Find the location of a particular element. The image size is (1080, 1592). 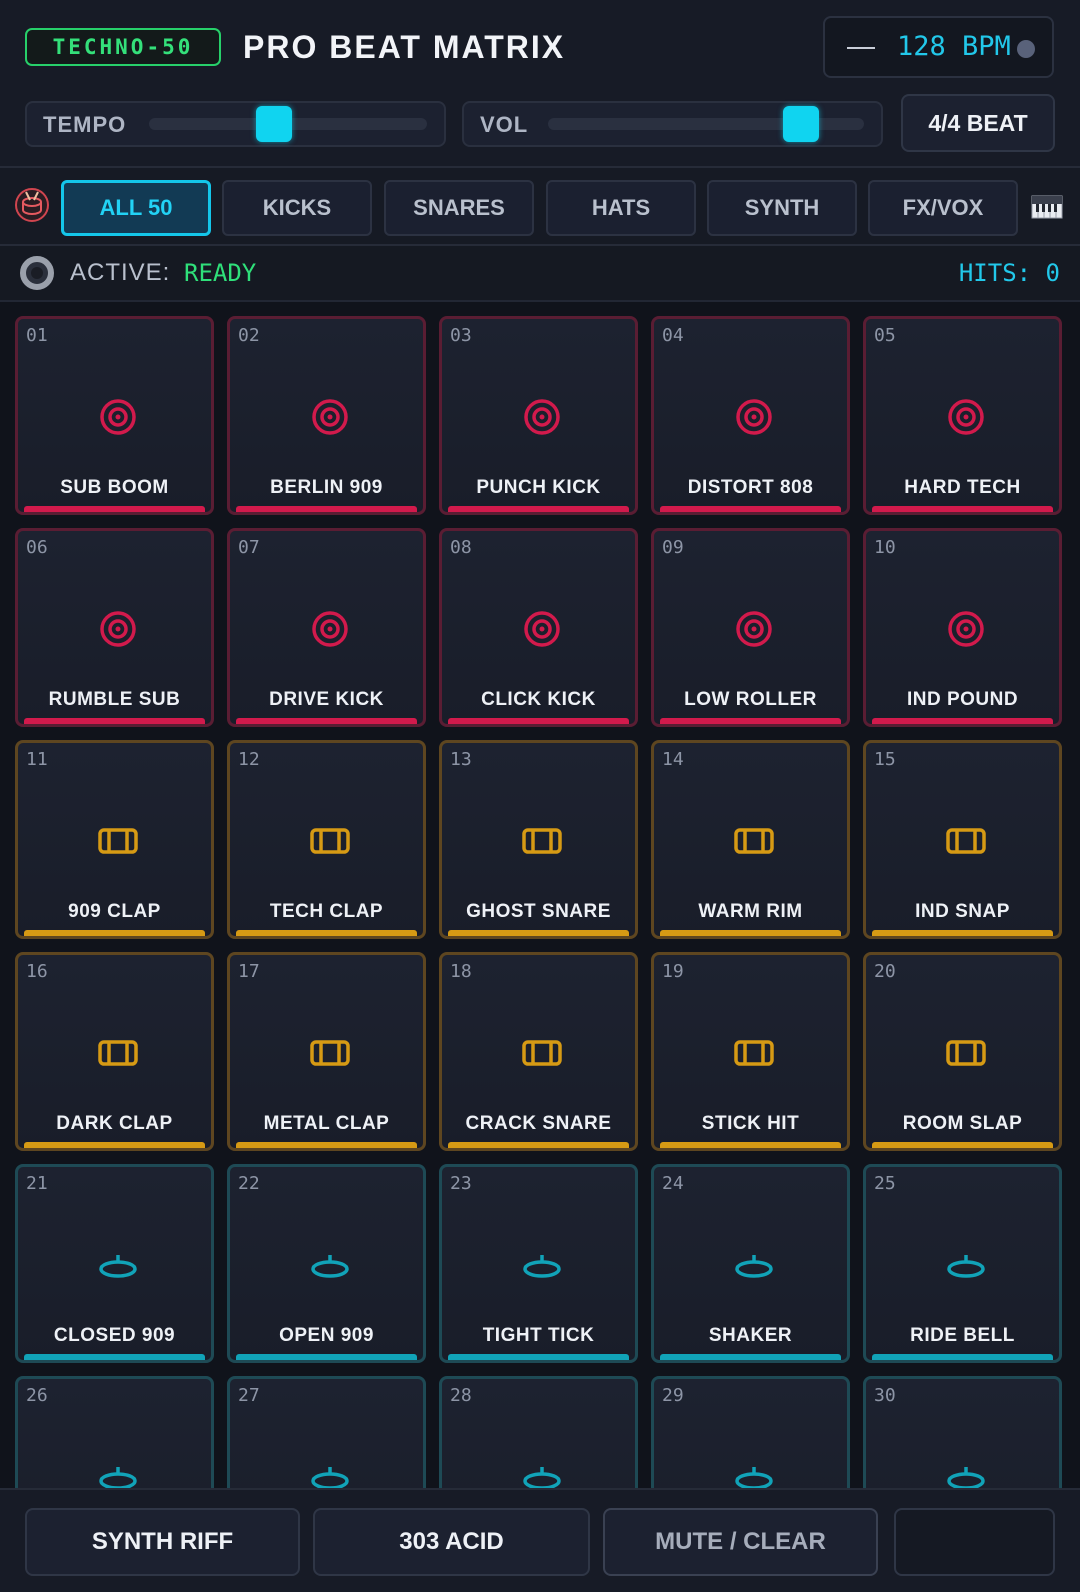

pad-label: SHAKER is located at coordinates (750, 1335).